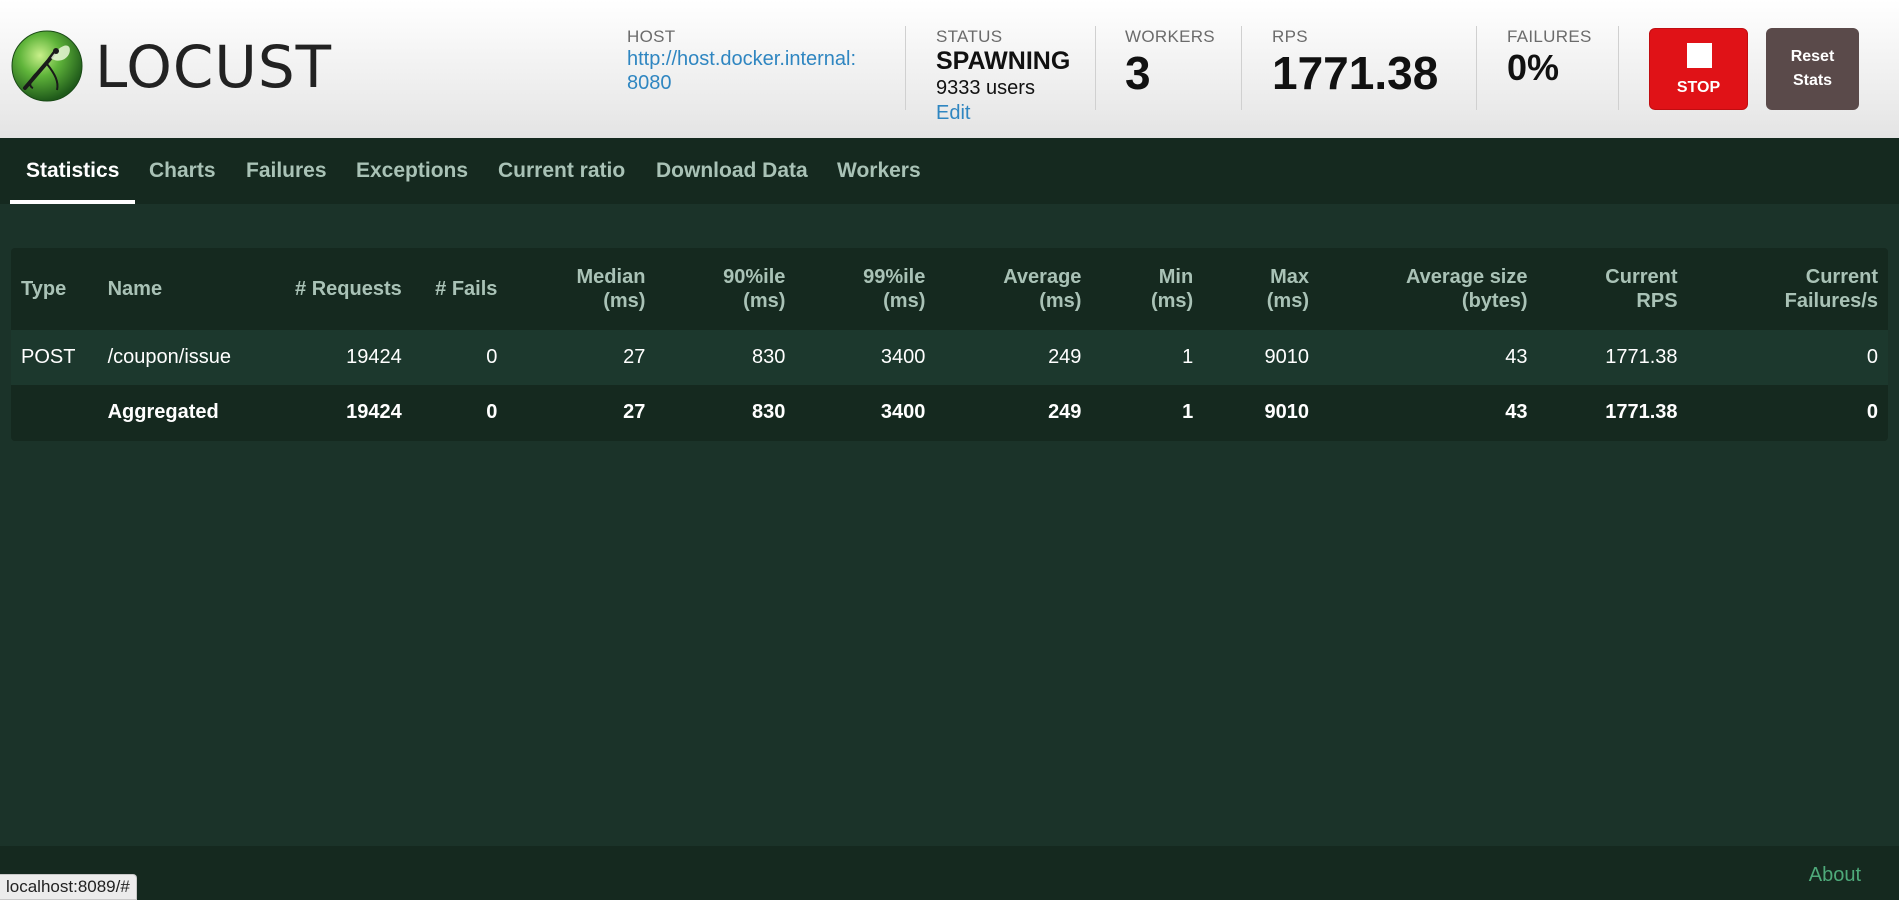  What do you see at coordinates (1003, 113) in the screenshot?
I see `edit-users-link: Edit` at bounding box center [1003, 113].